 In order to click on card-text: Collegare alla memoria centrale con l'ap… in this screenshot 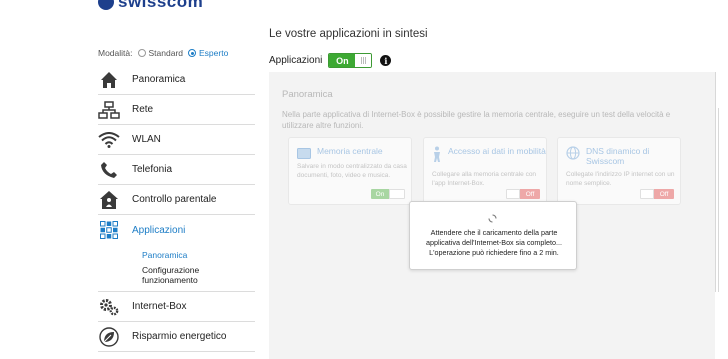, I will do `click(484, 179)`.